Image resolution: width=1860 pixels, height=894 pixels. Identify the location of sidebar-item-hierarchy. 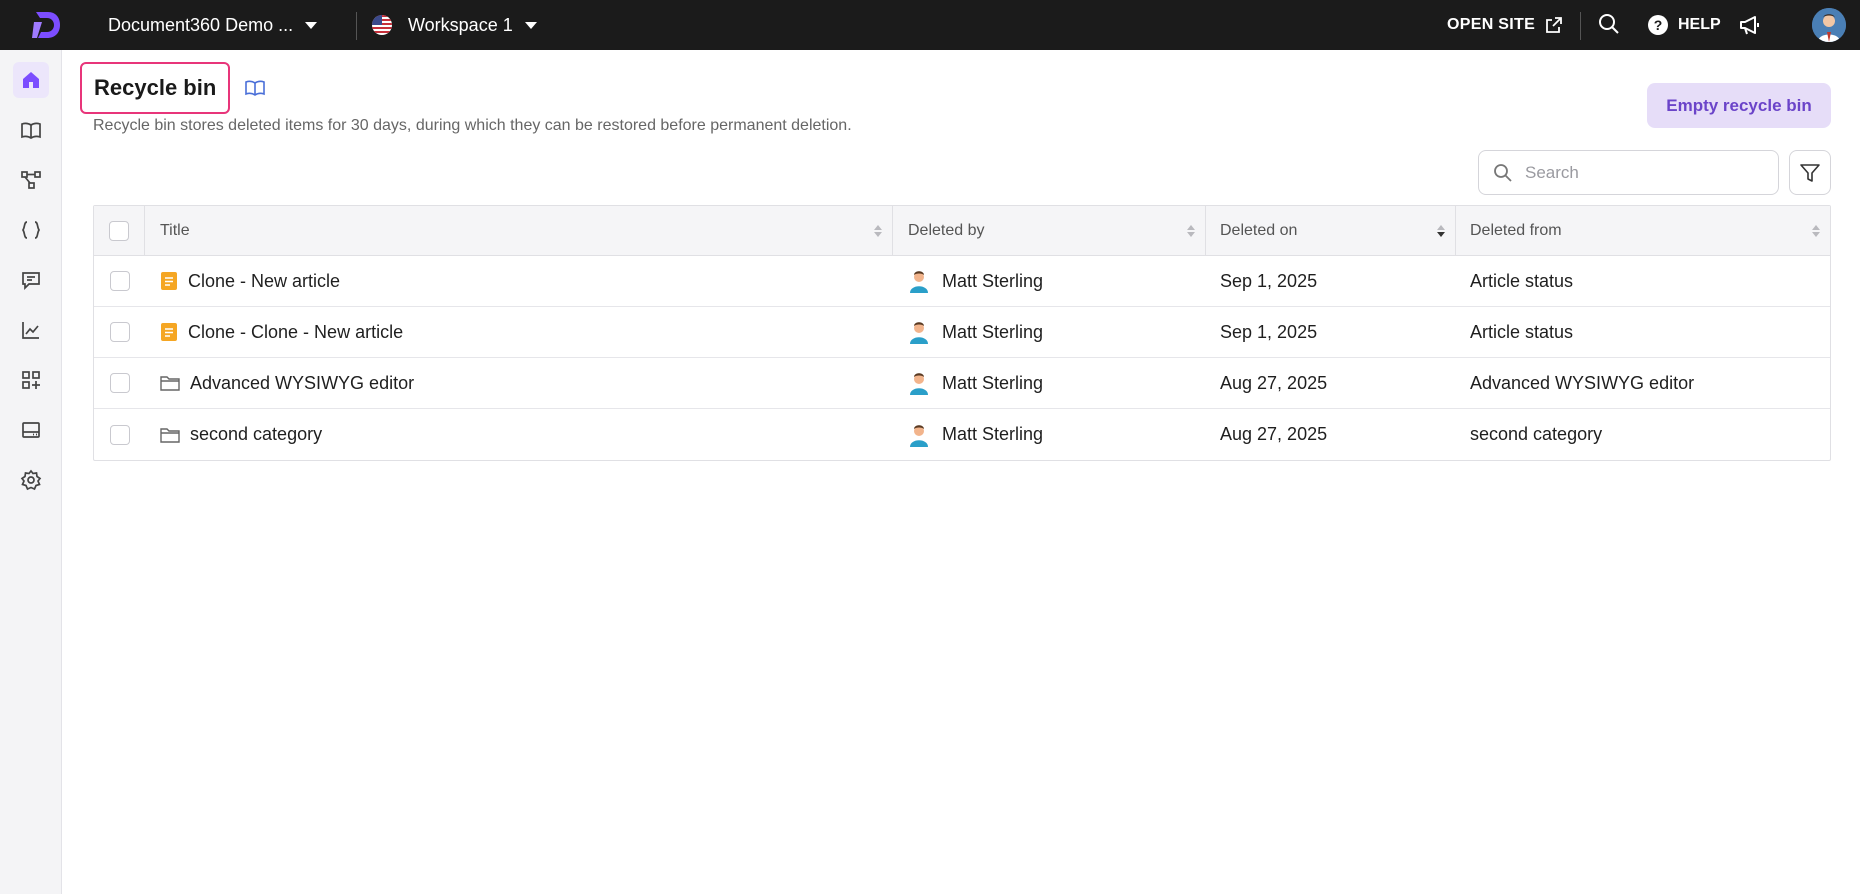
(31, 180).